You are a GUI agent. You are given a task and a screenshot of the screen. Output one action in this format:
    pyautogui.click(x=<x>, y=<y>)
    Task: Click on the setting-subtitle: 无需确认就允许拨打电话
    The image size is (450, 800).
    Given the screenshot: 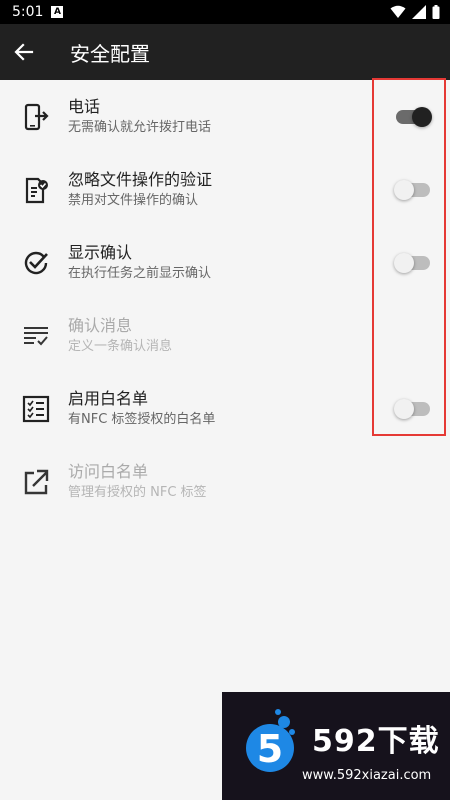 What is the action you would take?
    pyautogui.click(x=140, y=127)
    